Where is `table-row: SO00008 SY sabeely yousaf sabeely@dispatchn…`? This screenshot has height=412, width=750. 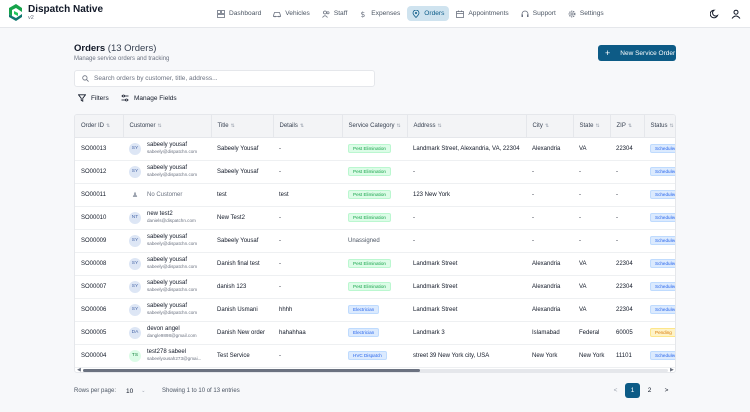 table-row: SO00008 SY sabeely yousaf sabeely@dispatchn… is located at coordinates (375, 264).